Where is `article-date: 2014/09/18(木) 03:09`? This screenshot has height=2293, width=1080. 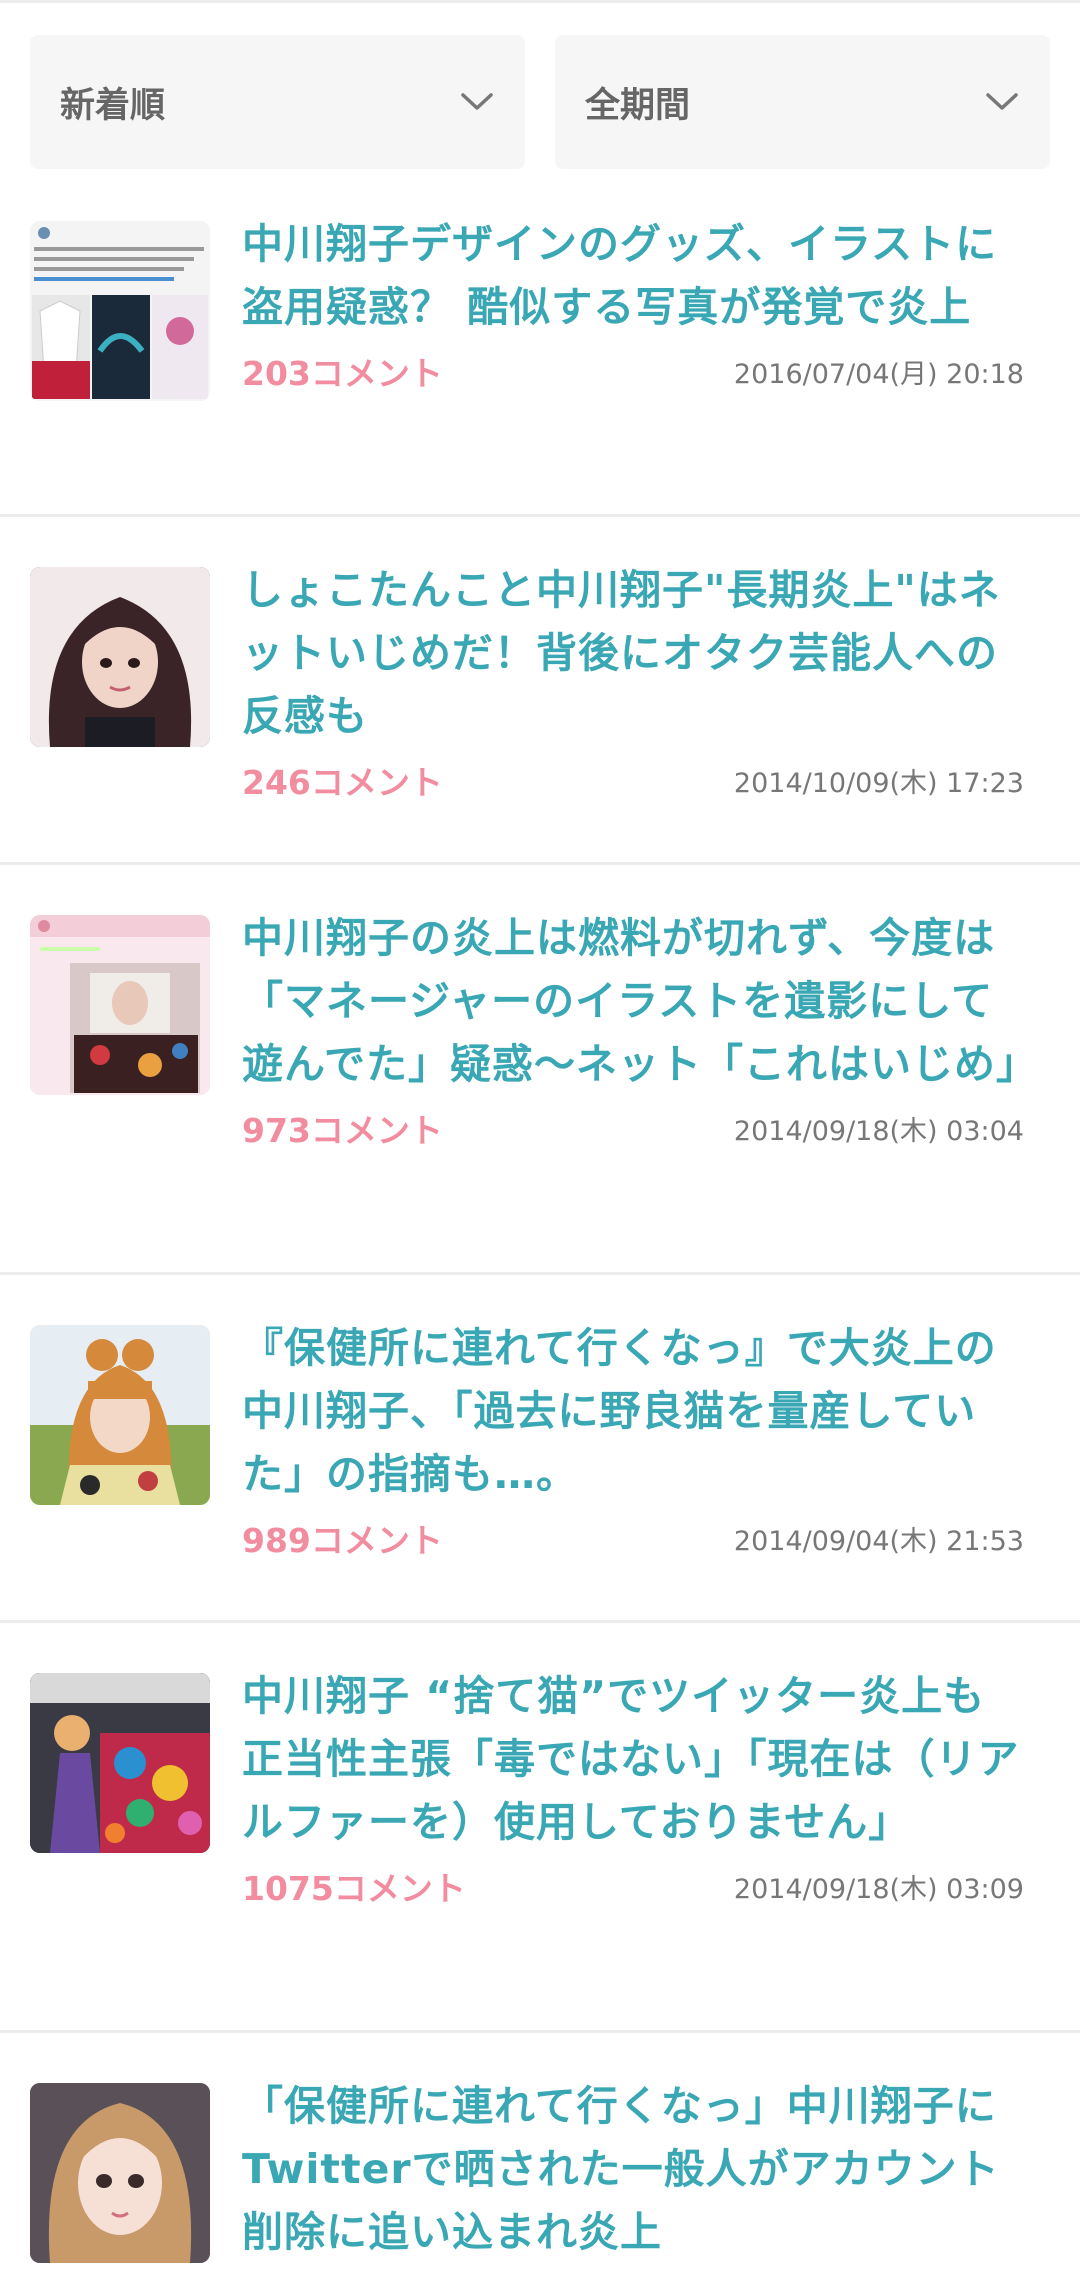
article-date: 2014/09/18(木) 03:09 is located at coordinates (878, 1889).